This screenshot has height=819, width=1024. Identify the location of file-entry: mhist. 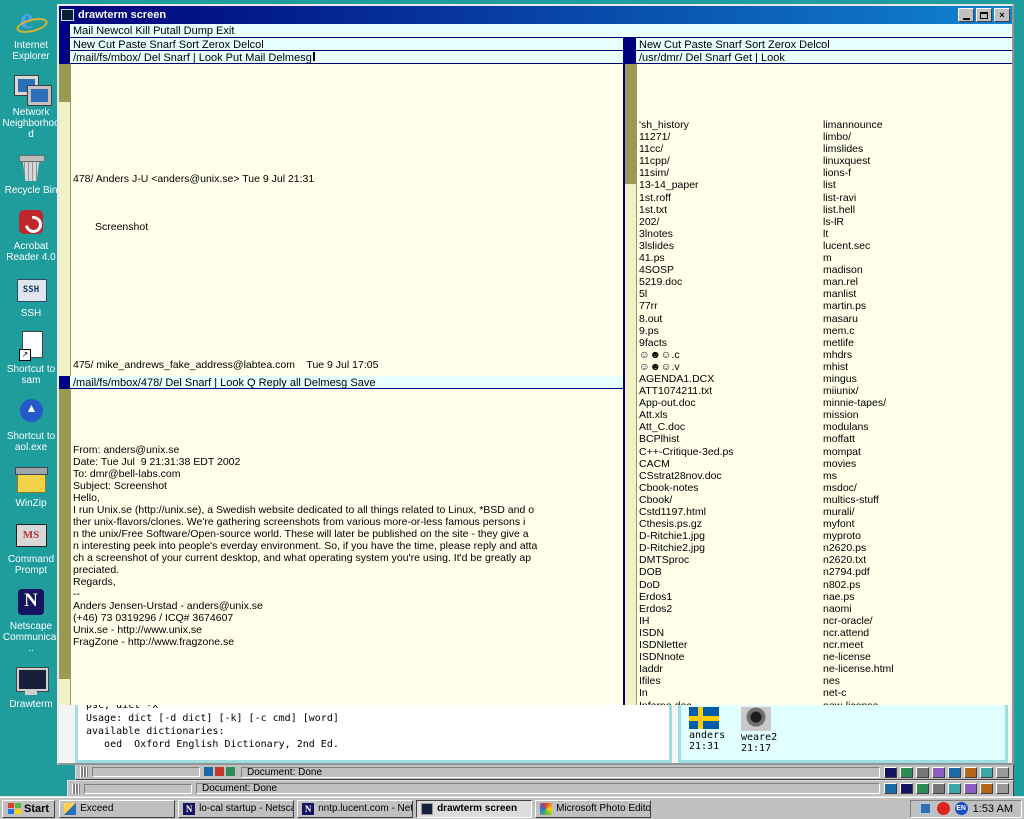
(916, 367).